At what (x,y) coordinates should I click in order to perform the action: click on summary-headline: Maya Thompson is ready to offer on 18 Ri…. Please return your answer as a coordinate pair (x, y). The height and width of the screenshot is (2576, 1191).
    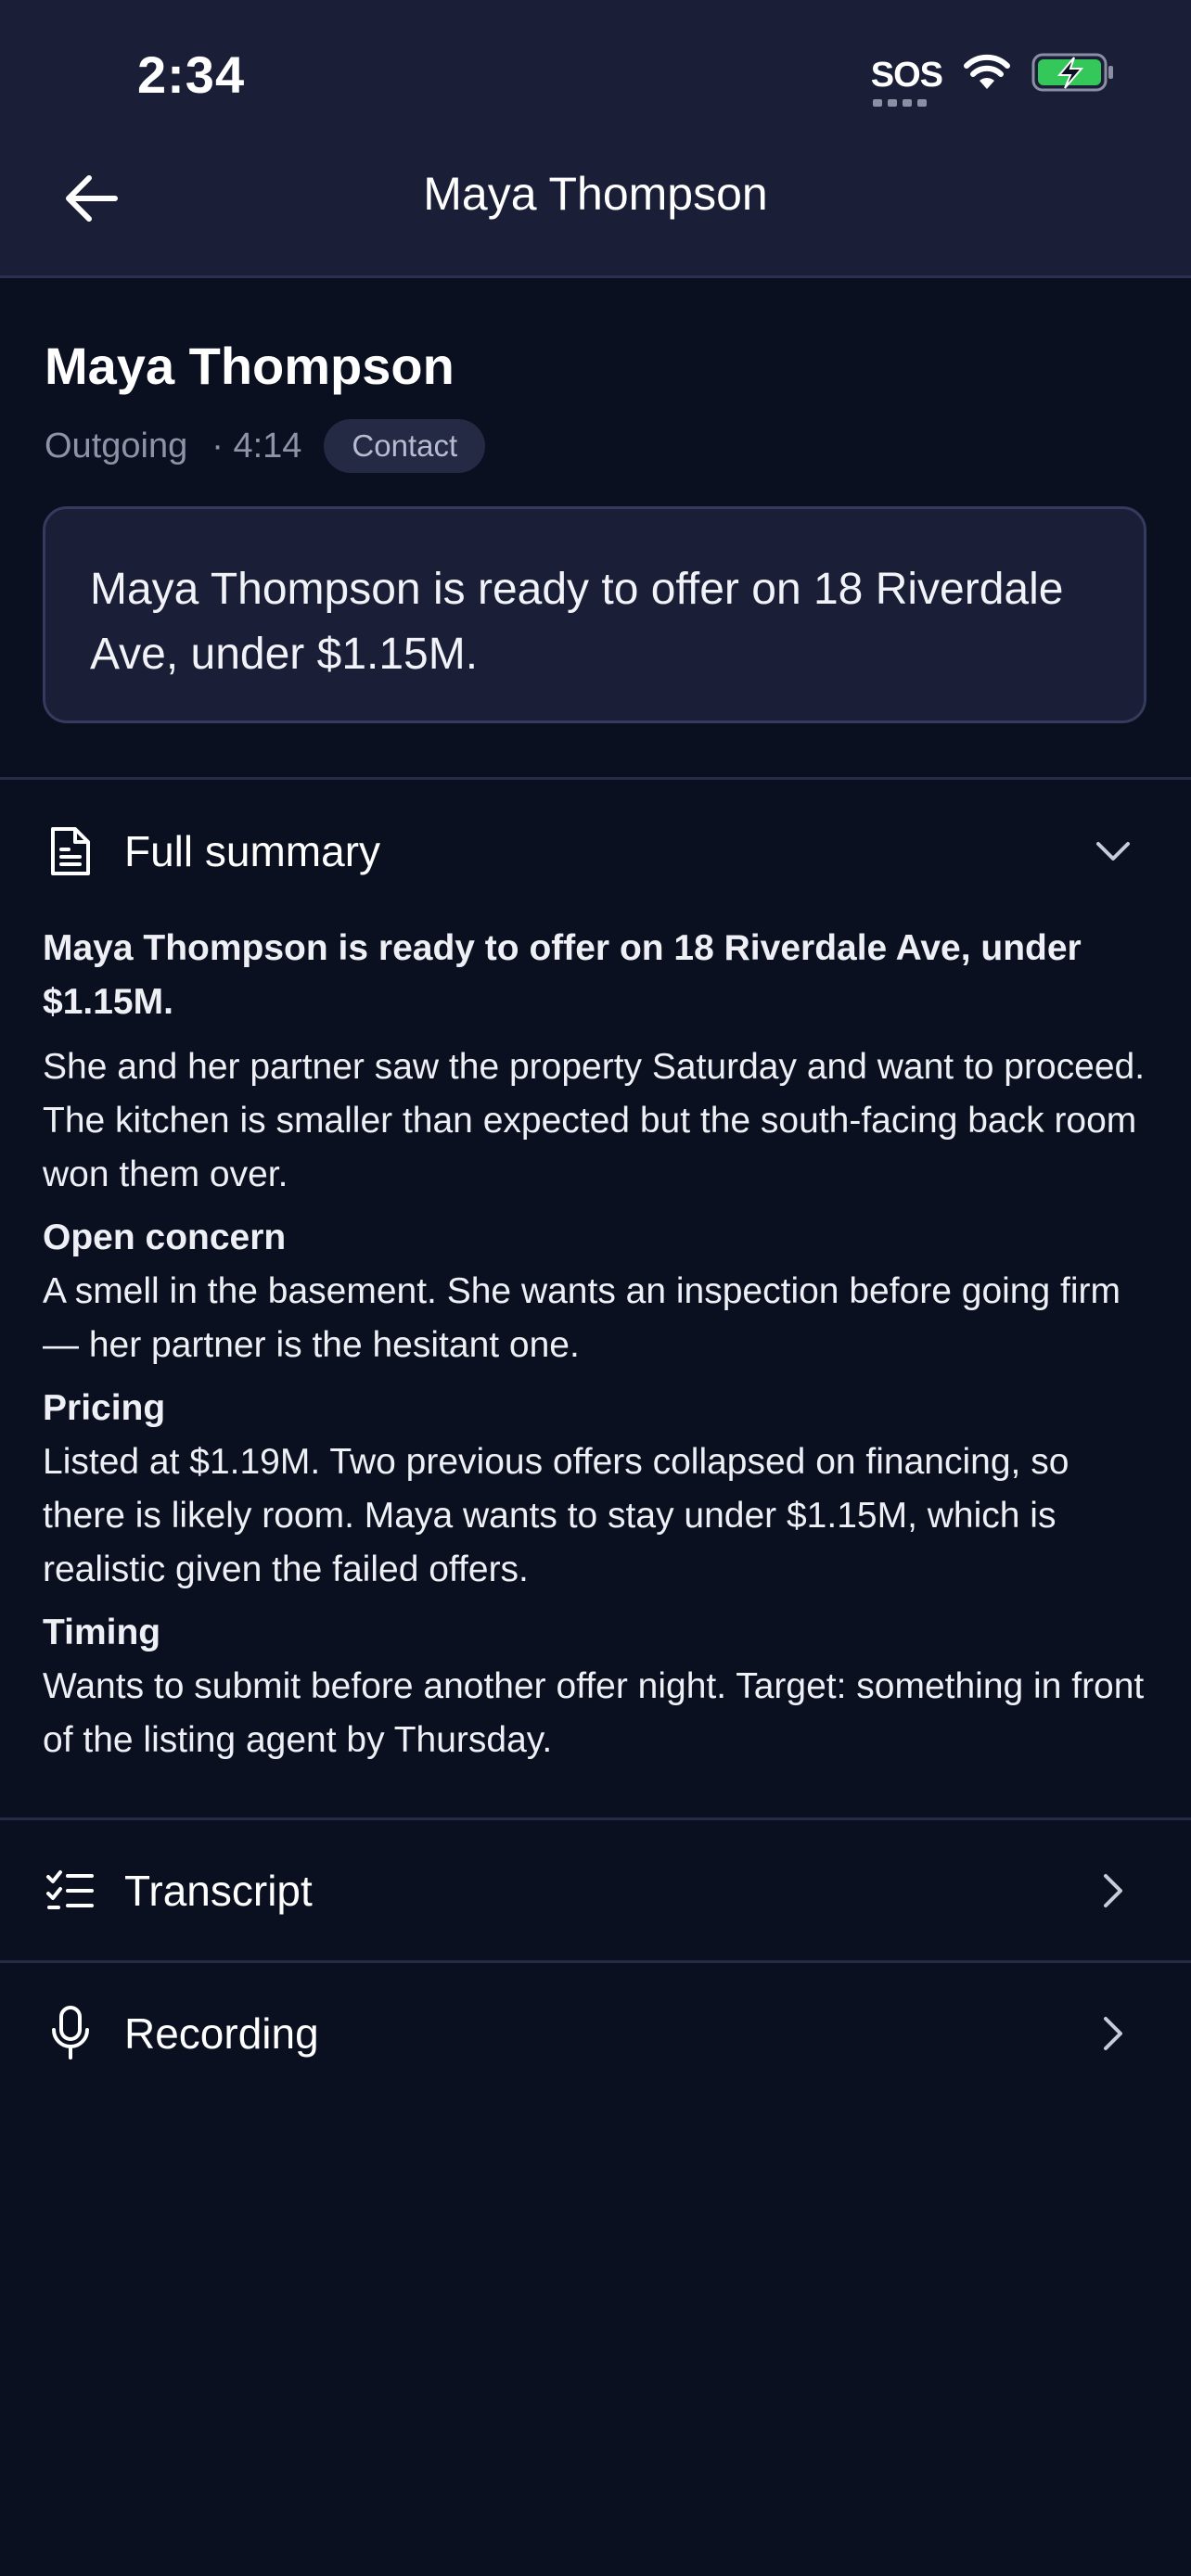
    Looking at the image, I should click on (562, 975).